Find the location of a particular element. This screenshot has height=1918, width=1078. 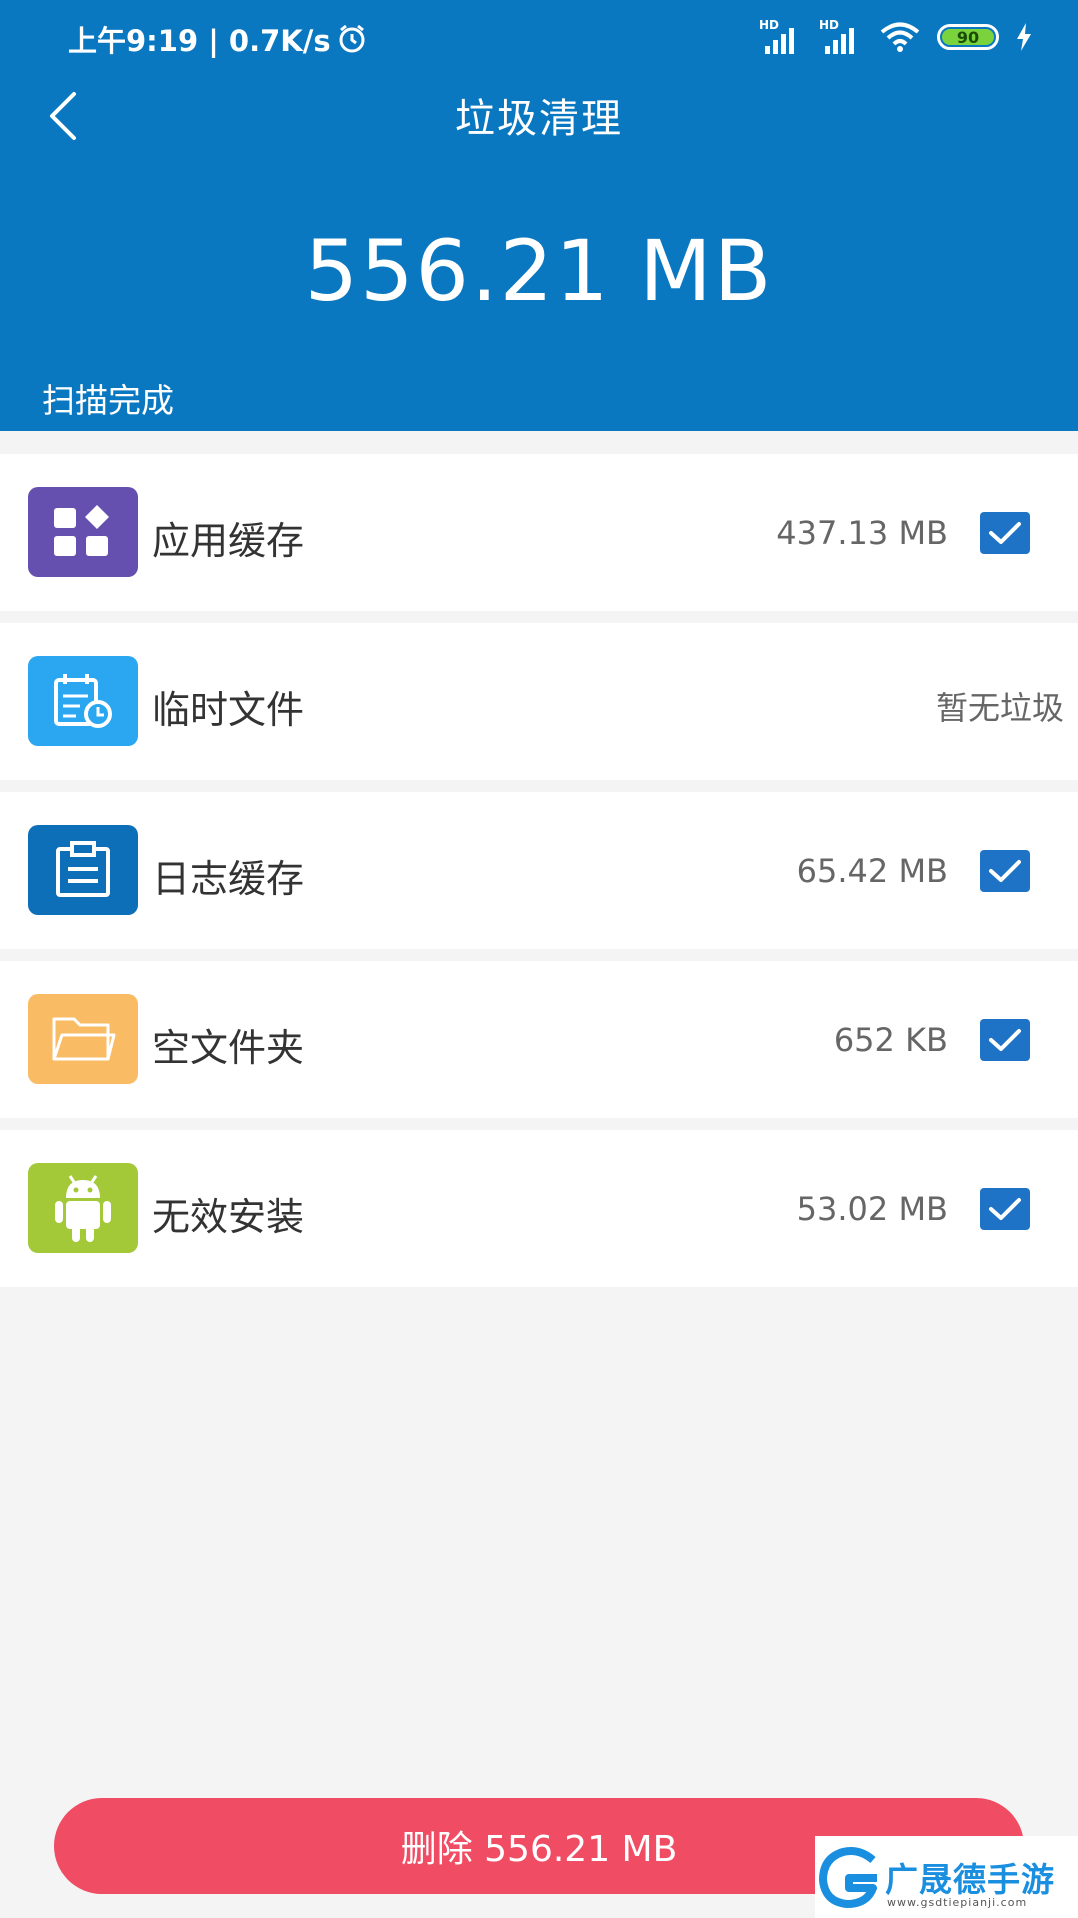

wifi-icon is located at coordinates (900, 37).